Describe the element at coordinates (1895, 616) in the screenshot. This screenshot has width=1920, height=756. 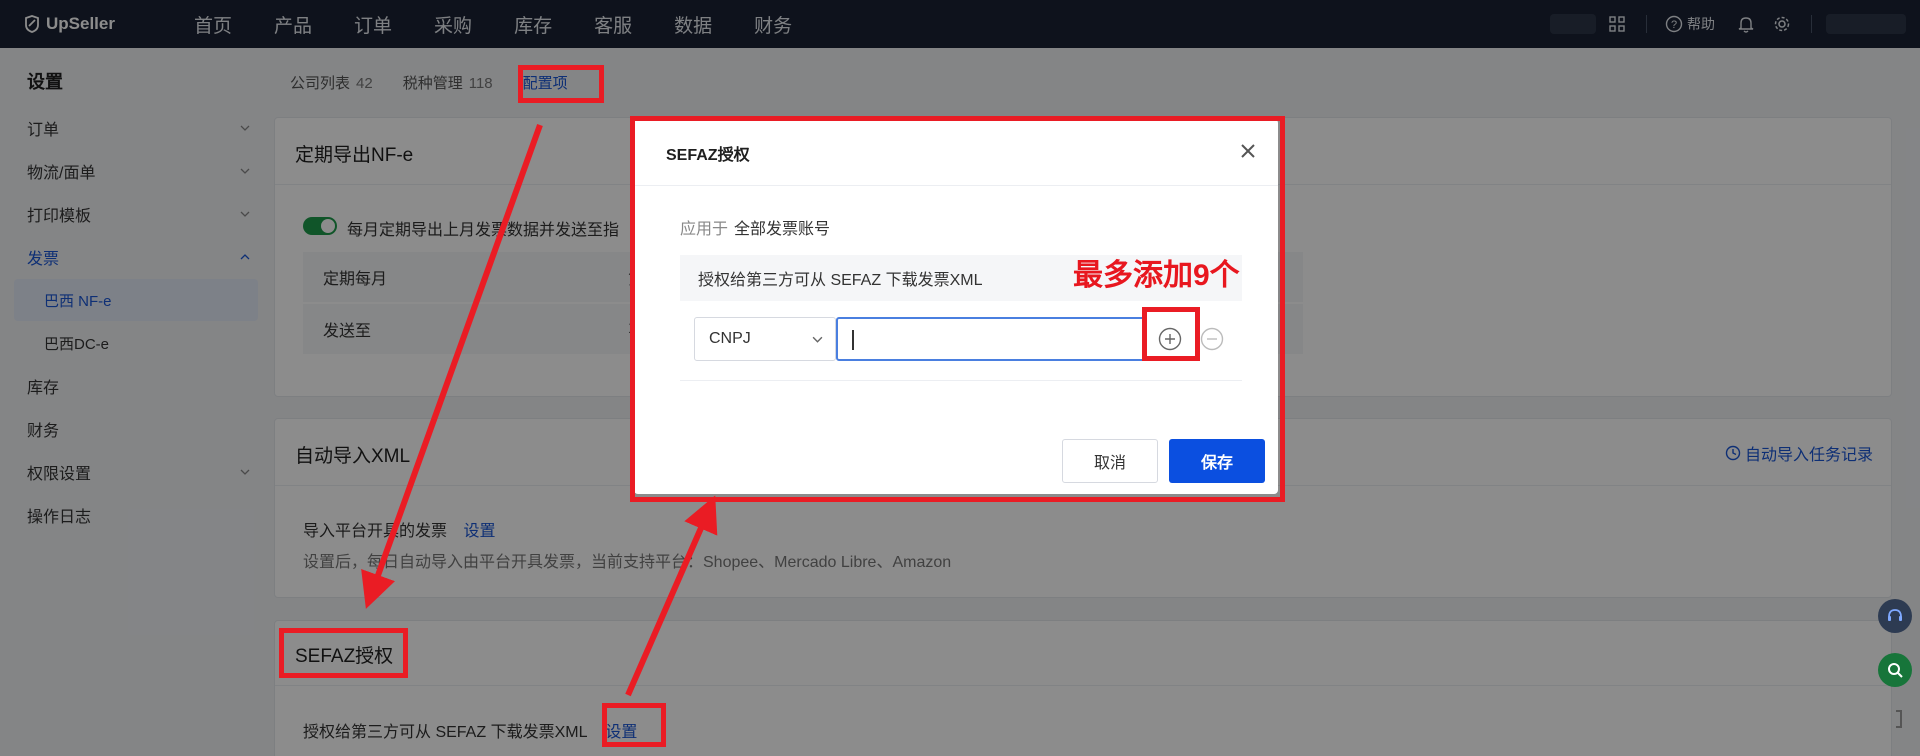
I see `customer-service-icon` at that location.